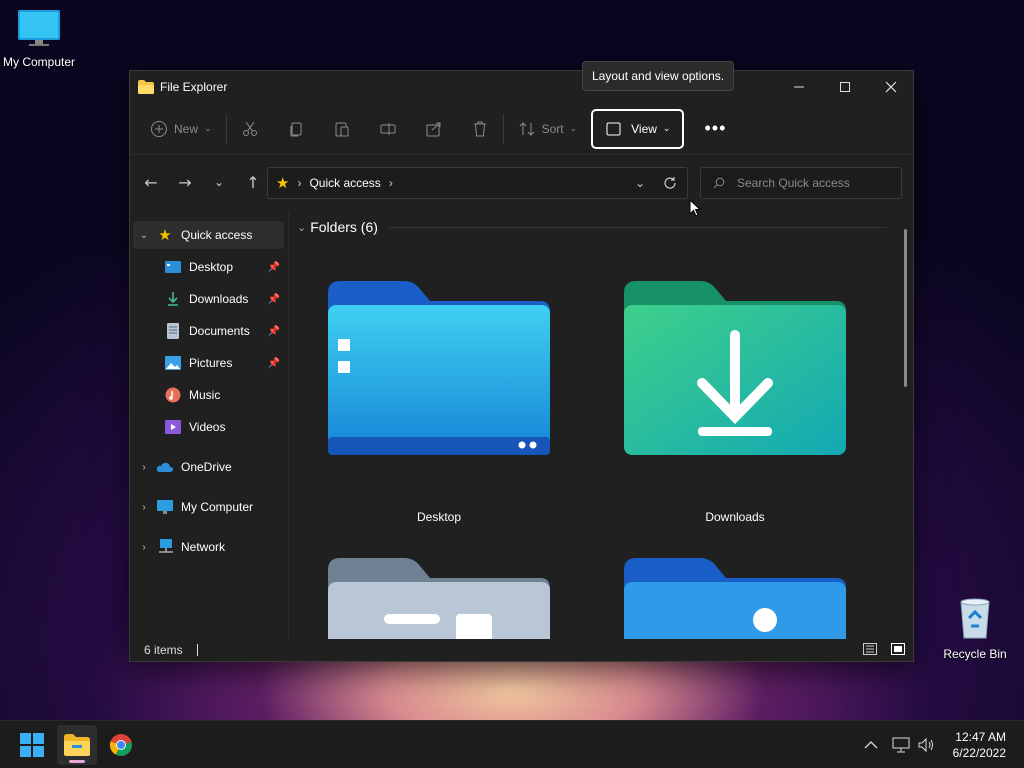  Describe the element at coordinates (77, 745) in the screenshot. I see `taskbar-file-explorer` at that location.